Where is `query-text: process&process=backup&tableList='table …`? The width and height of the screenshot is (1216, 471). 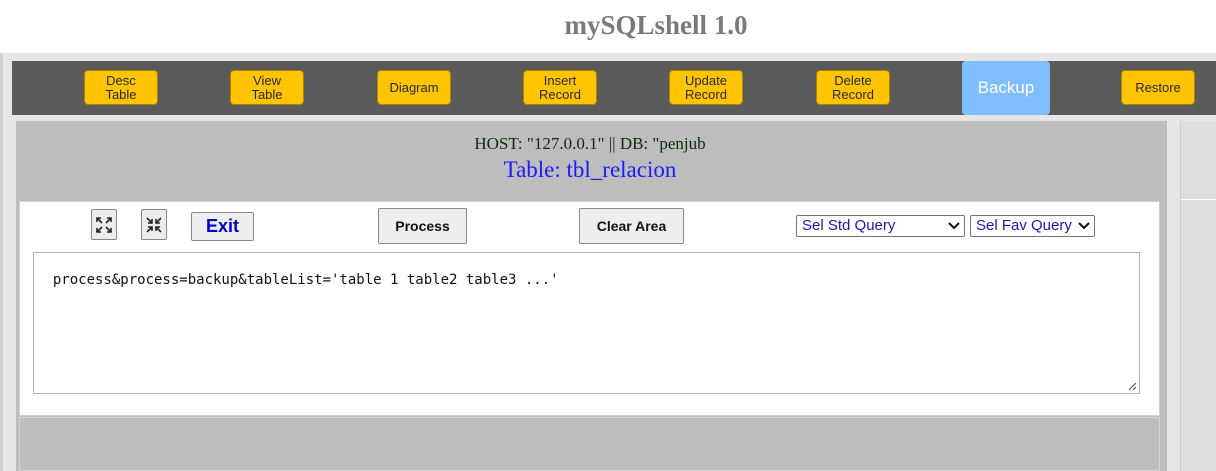 query-text: process&process=backup&tableList='table … is located at coordinates (305, 280).